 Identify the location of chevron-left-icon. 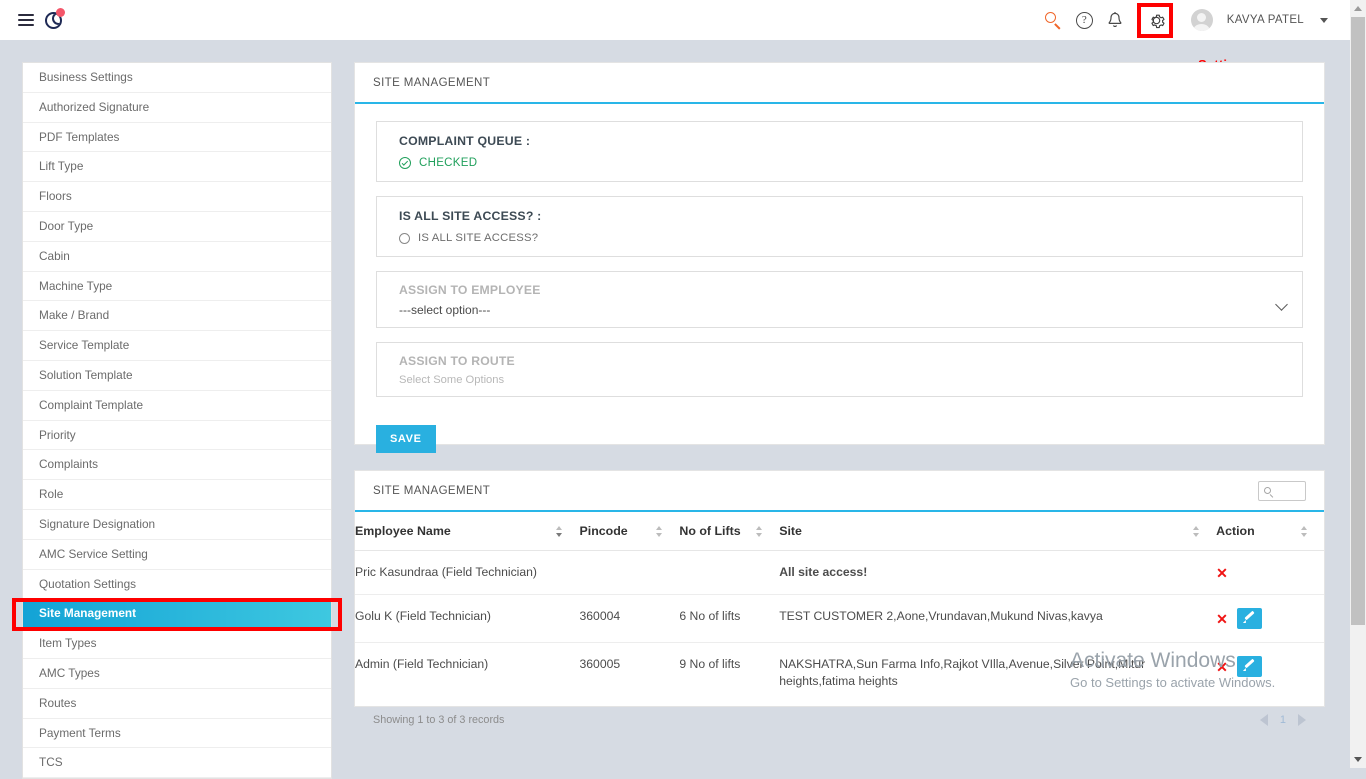
(1263, 720).